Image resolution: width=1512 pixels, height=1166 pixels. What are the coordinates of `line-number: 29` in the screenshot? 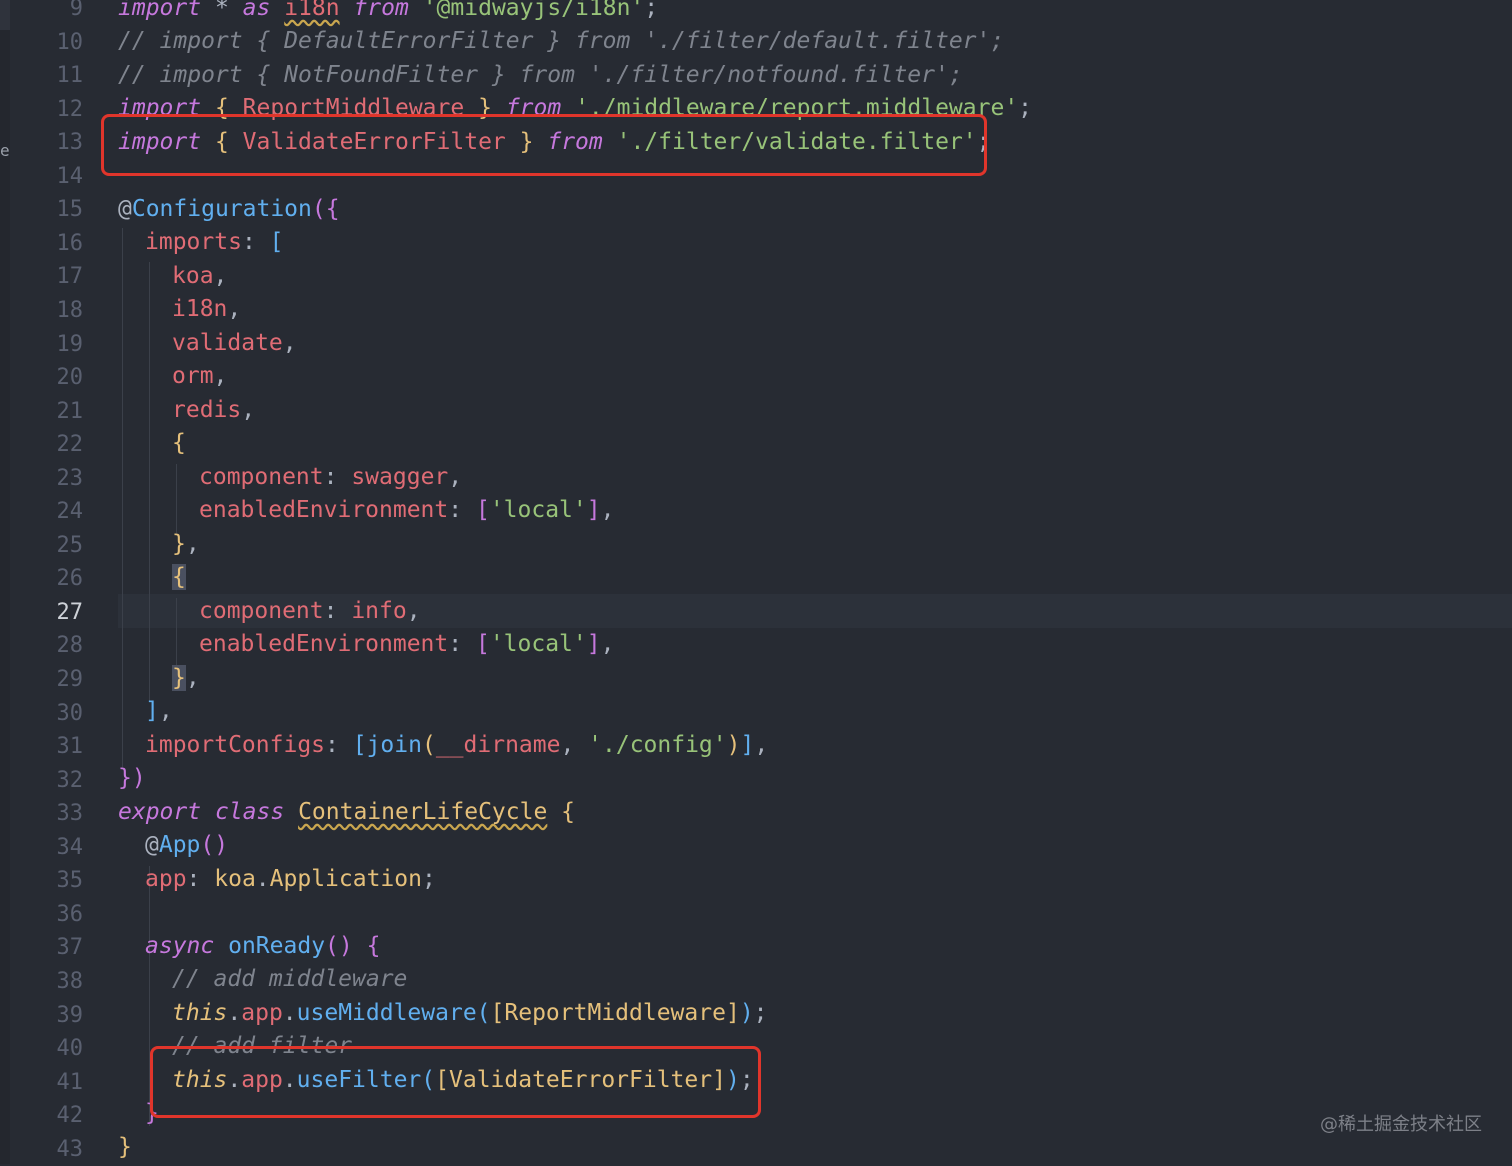 It's located at (70, 679).